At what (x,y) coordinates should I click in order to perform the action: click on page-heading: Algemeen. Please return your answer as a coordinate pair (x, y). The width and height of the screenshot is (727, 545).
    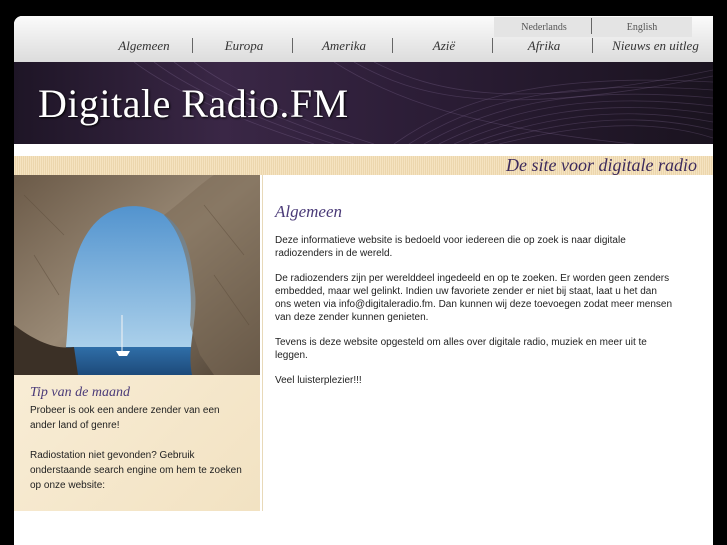
    Looking at the image, I should click on (309, 211).